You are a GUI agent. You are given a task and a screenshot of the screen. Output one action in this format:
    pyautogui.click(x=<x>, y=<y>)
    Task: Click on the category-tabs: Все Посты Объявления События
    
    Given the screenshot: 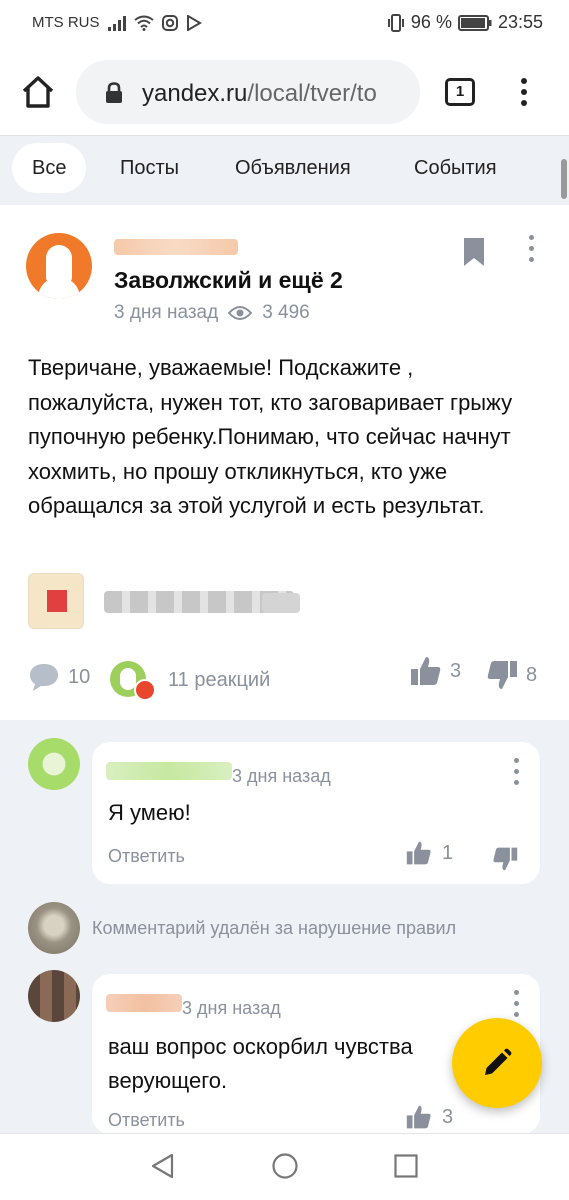 What is the action you would take?
    pyautogui.click(x=284, y=170)
    